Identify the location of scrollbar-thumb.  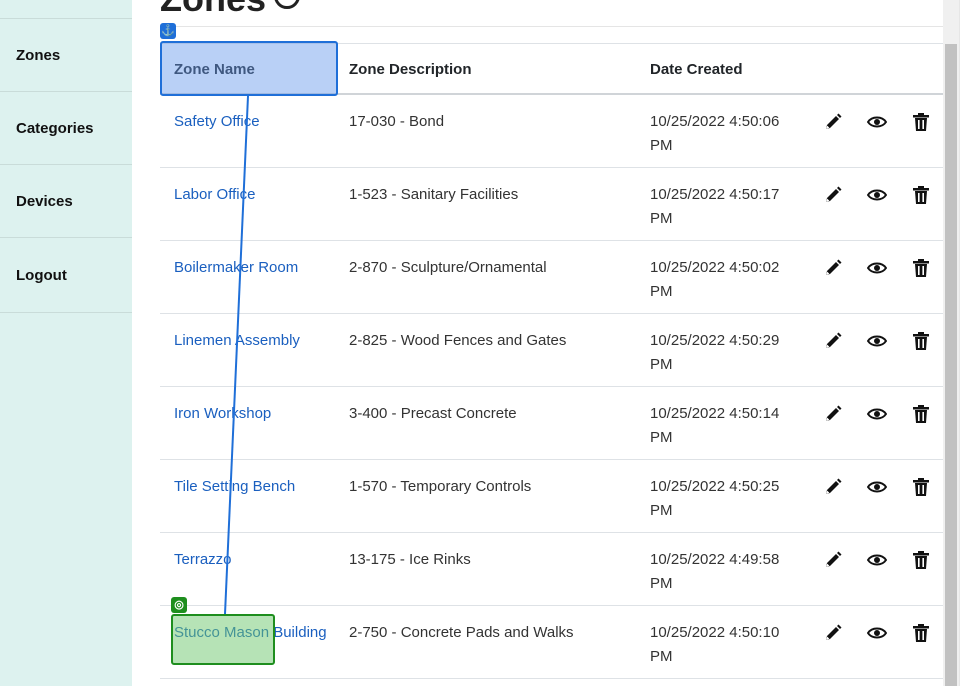
(951, 365).